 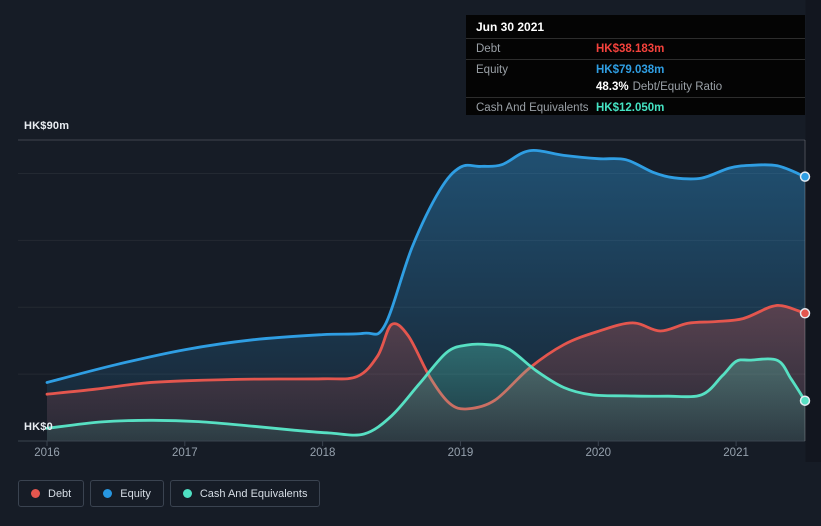 What do you see at coordinates (108, 493) in the screenshot?
I see `equity-series-dot-icon` at bounding box center [108, 493].